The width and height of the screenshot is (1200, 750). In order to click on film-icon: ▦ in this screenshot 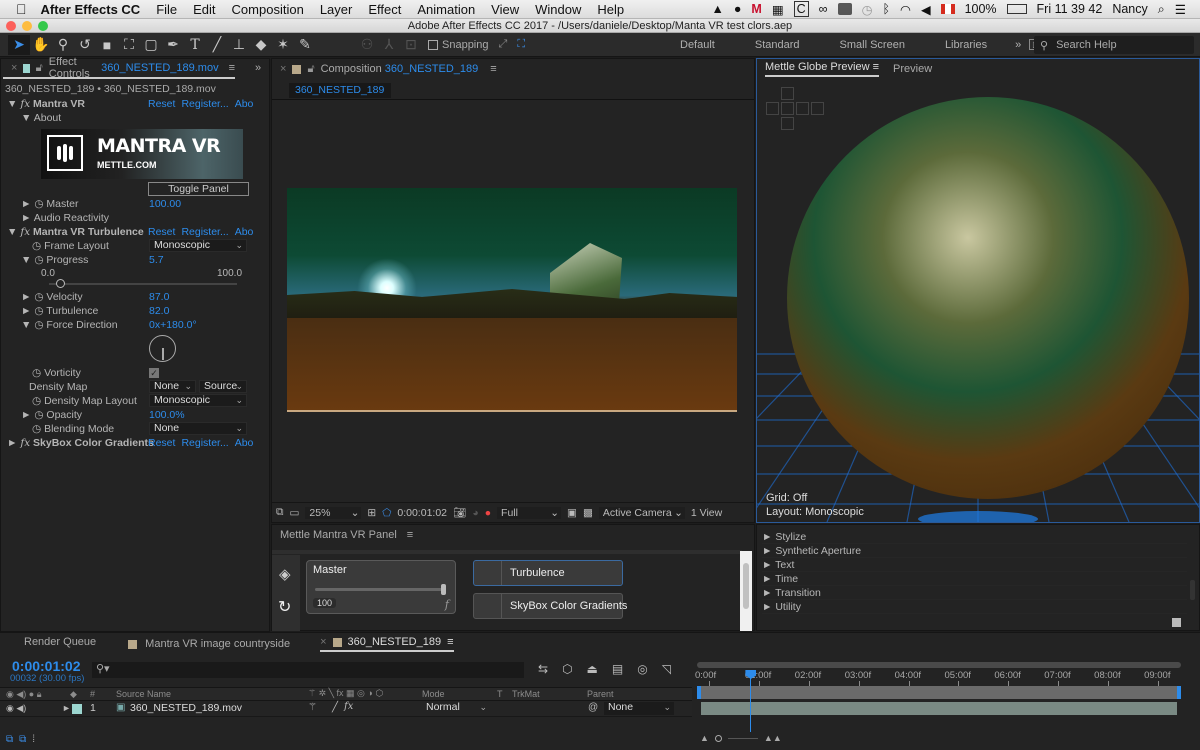, I will do `click(778, 9)`.